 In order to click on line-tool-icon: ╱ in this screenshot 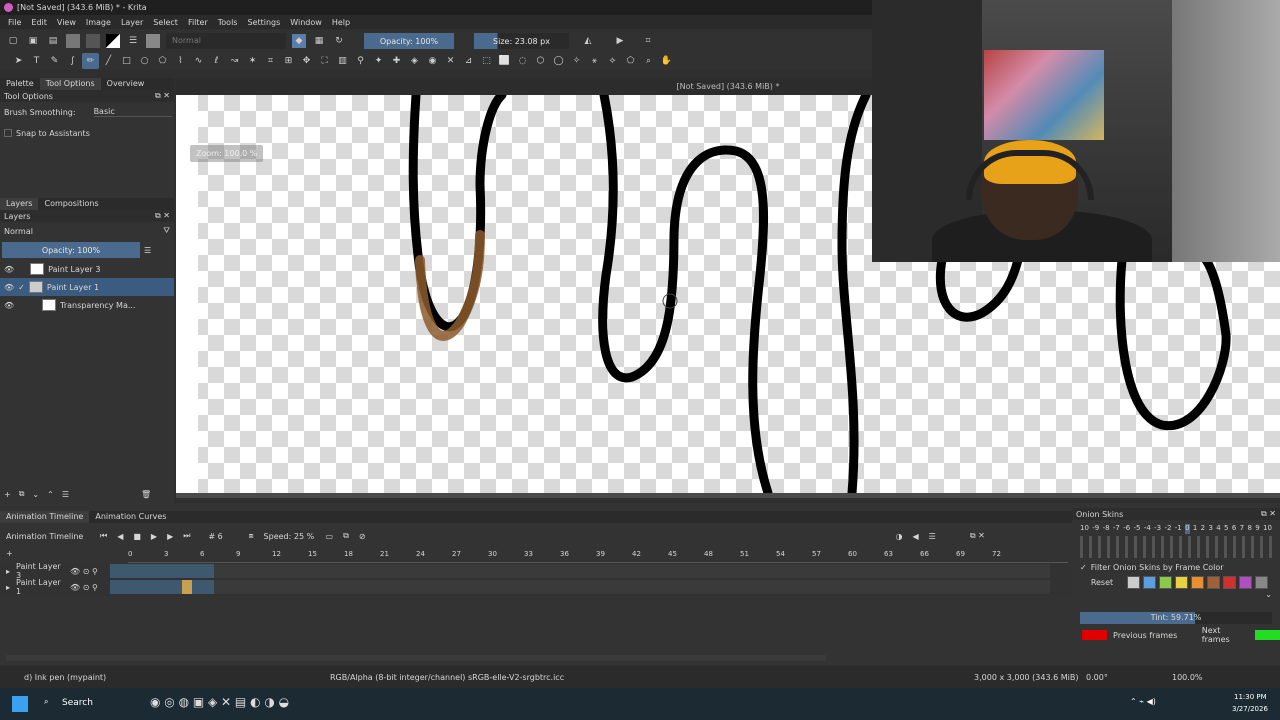, I will do `click(108, 61)`.